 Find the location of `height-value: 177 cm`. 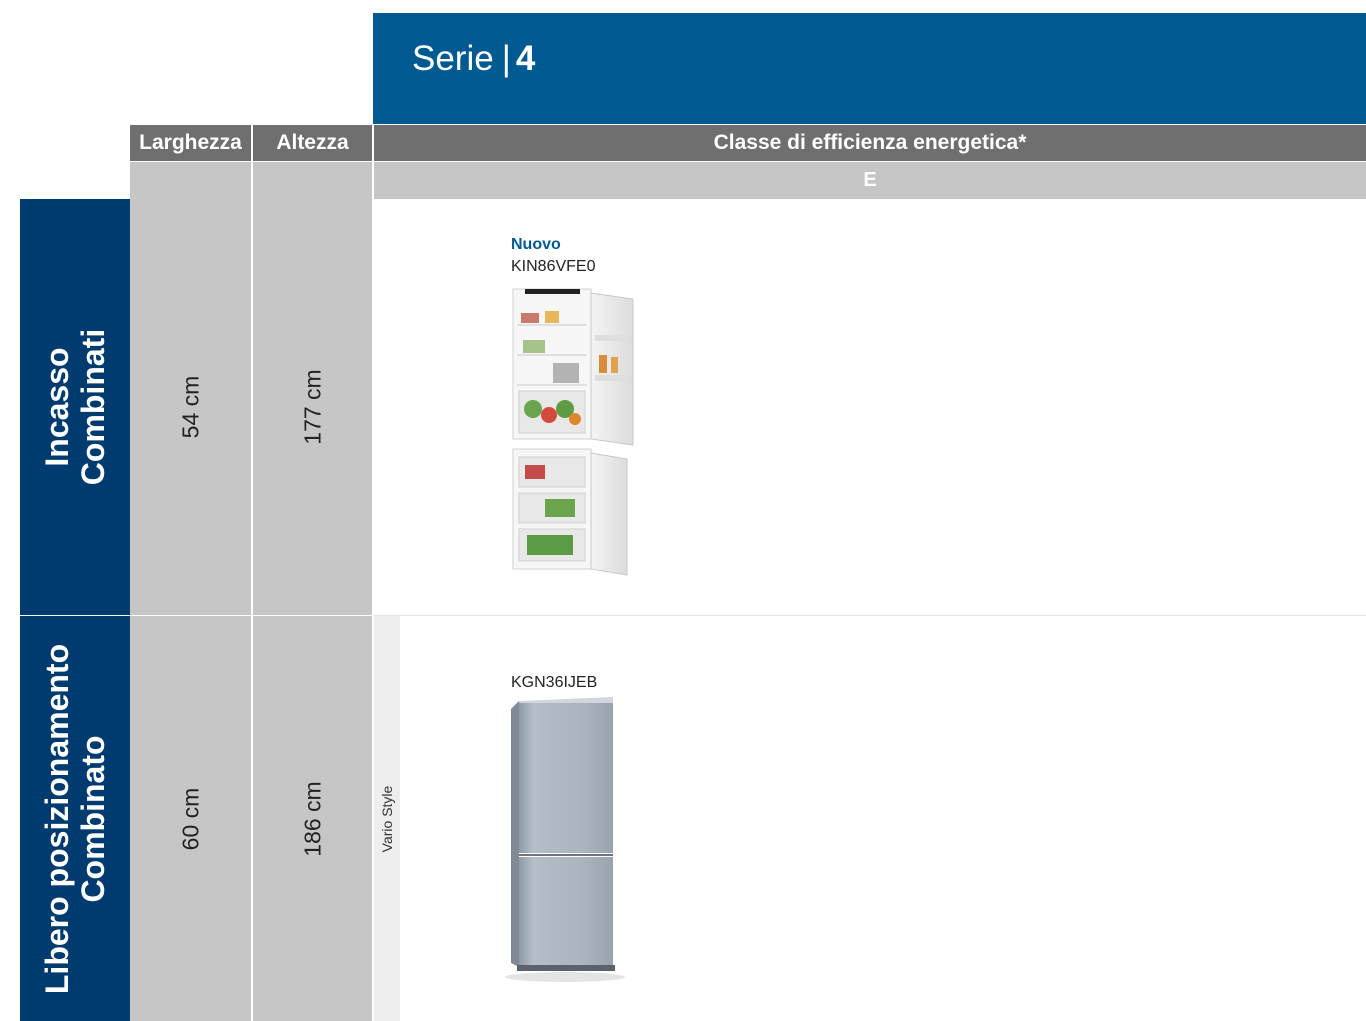

height-value: 177 cm is located at coordinates (312, 407).